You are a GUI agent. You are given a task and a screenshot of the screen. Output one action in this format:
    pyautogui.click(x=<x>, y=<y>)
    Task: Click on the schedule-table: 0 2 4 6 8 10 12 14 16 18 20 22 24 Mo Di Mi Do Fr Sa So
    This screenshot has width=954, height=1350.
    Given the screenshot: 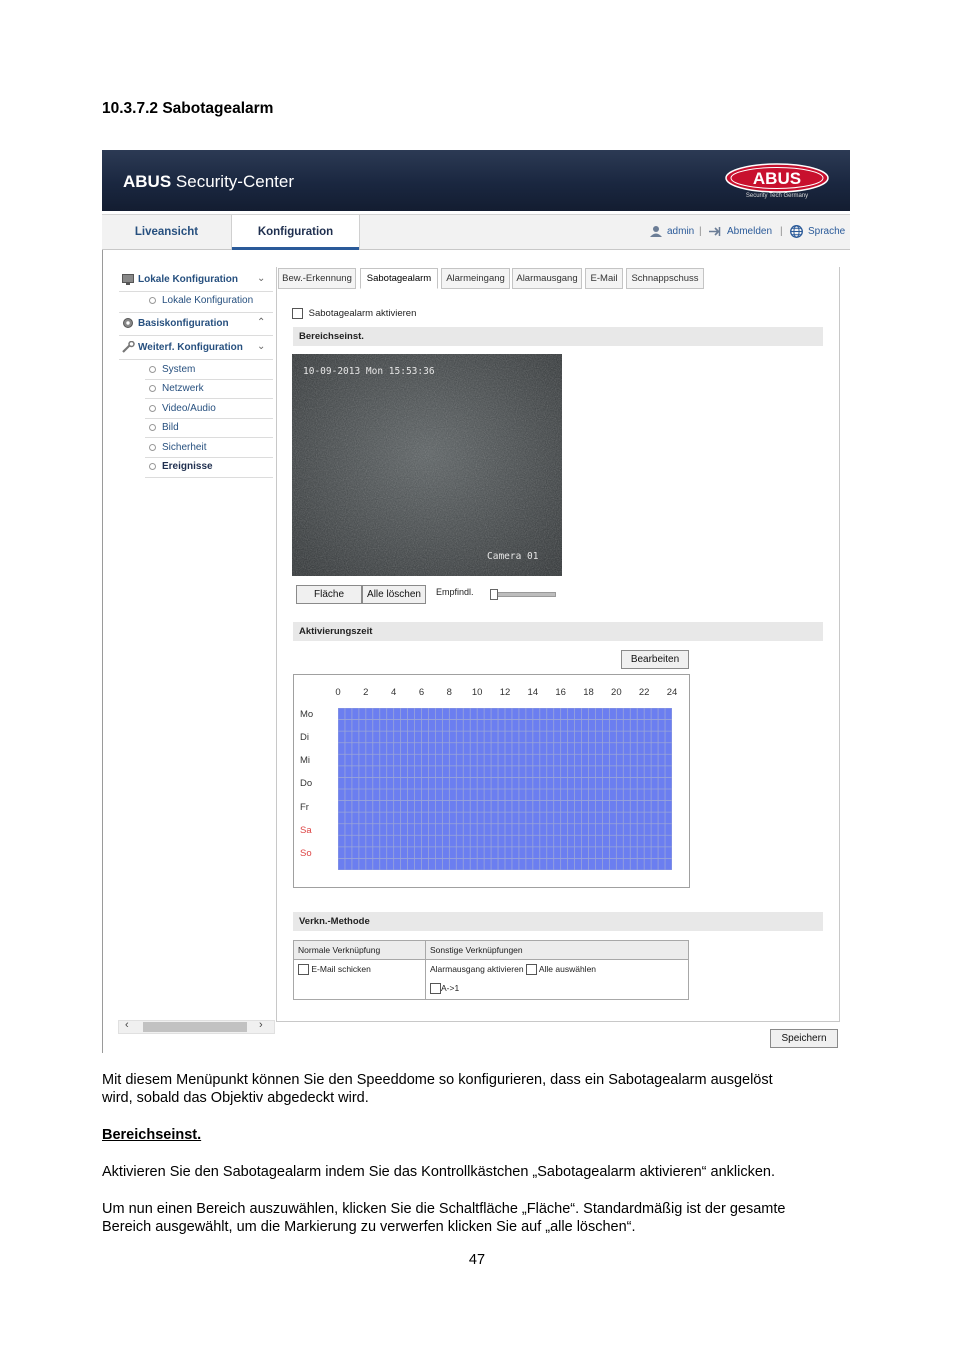 What is the action you would take?
    pyautogui.click(x=491, y=781)
    